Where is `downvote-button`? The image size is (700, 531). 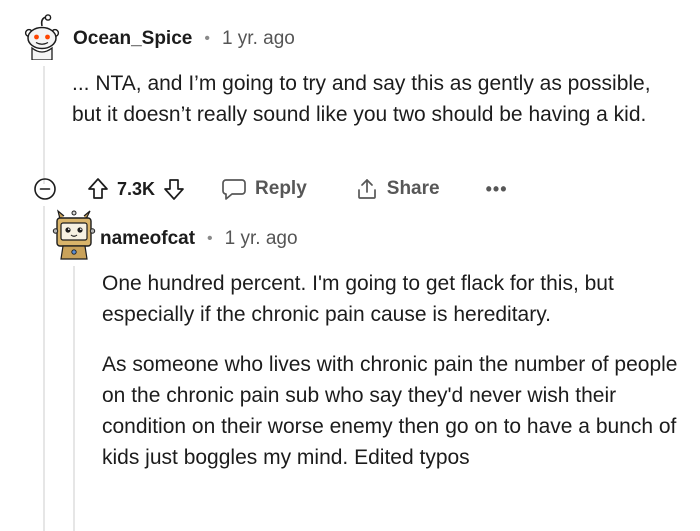
downvote-button is located at coordinates (174, 189).